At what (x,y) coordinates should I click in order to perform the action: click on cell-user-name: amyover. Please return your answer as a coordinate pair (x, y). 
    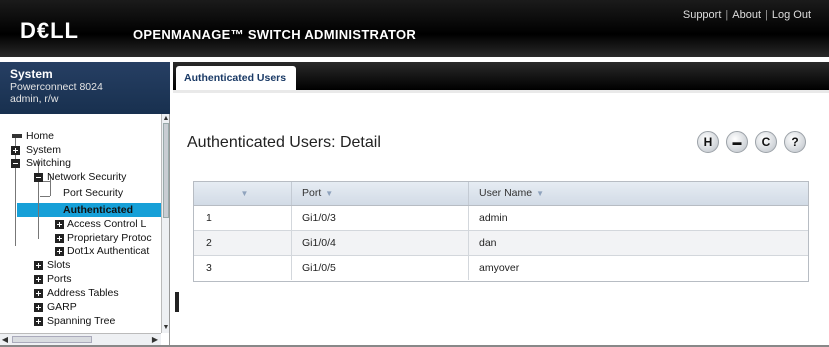
    Looking at the image, I should click on (638, 268).